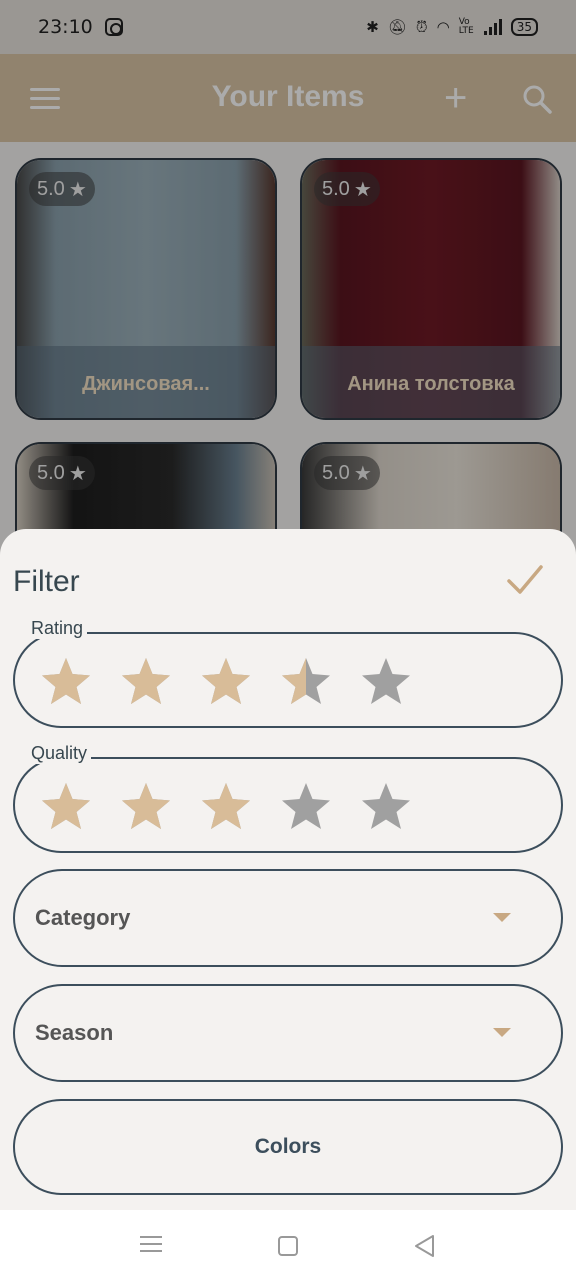  I want to click on rating-filter: Rating, so click(288, 673).